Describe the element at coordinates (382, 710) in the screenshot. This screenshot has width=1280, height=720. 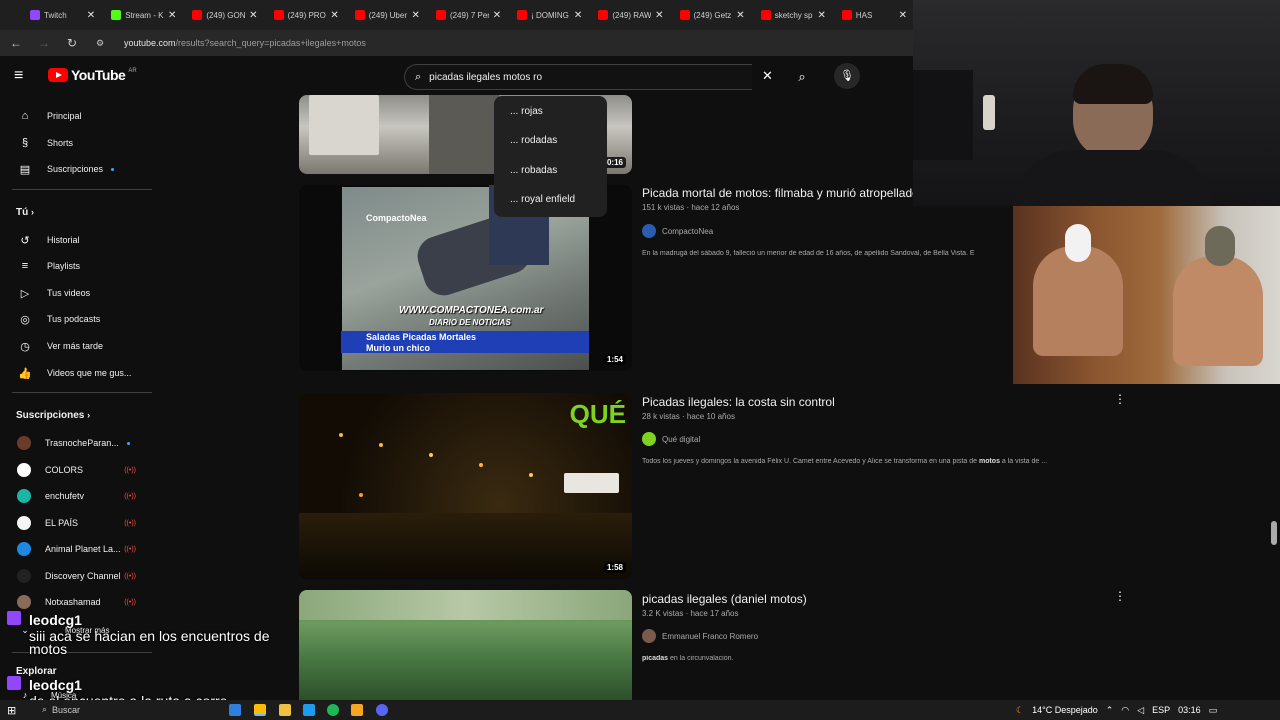
I see `discord-icon` at that location.